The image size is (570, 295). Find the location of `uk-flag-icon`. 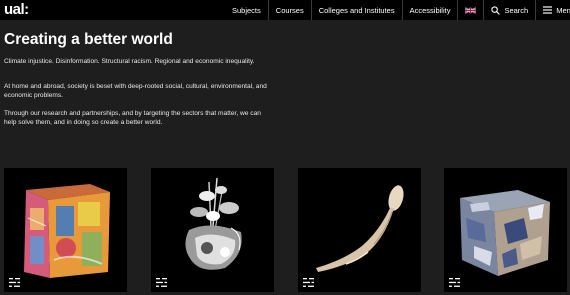

uk-flag-icon is located at coordinates (471, 10).